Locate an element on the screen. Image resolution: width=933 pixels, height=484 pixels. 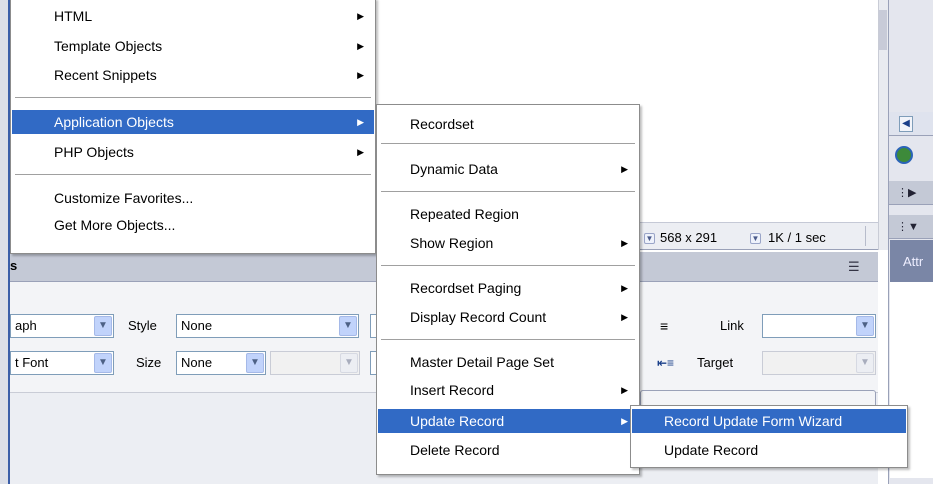
style-label: Style is located at coordinates (142, 325).